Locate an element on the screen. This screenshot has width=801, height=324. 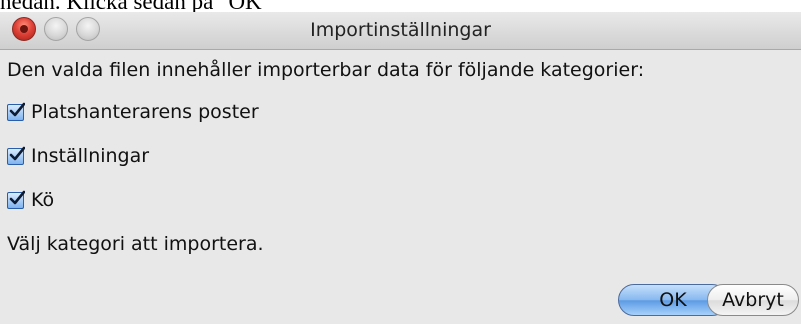
background-document: nedan. Klicka sedan på "OK" is located at coordinates (400, 6).